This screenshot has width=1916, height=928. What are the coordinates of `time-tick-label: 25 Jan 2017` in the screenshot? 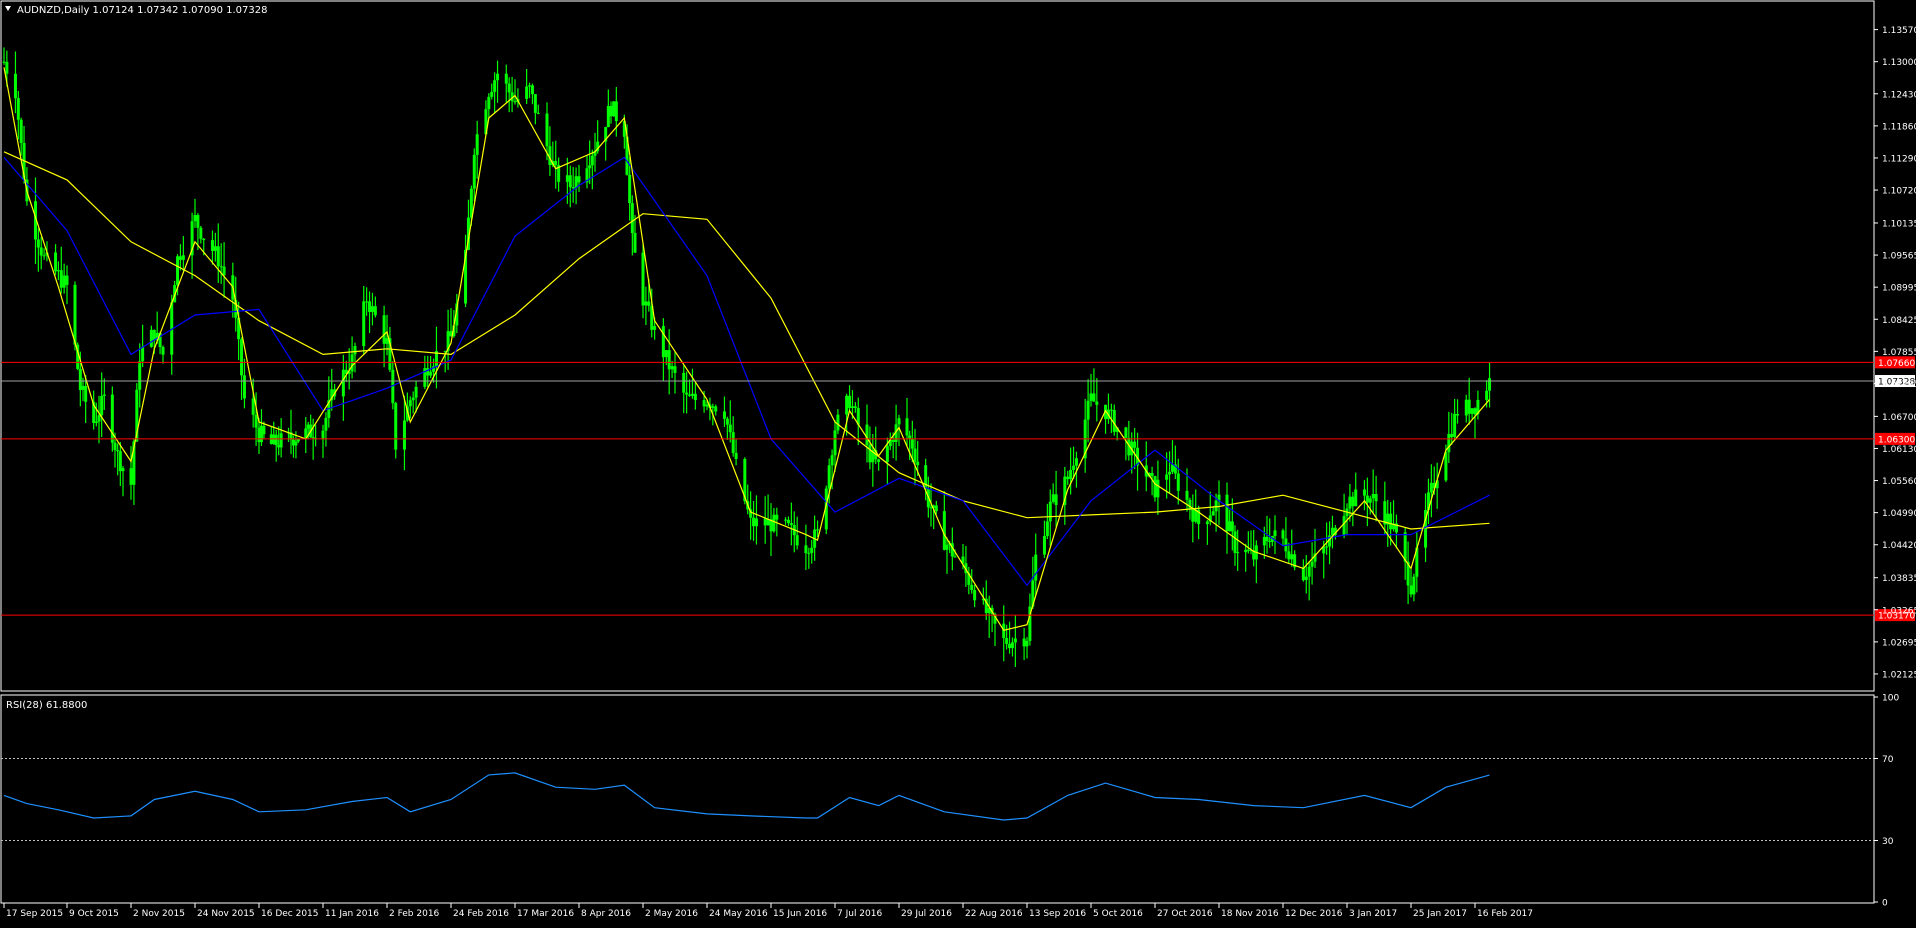 It's located at (1440, 914).